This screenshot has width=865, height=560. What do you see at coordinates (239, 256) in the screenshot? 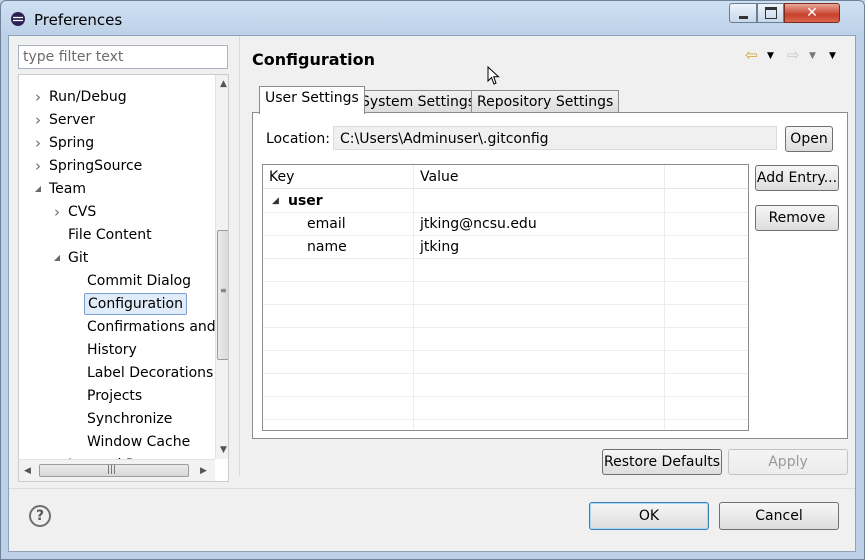
I see `pane-divider` at bounding box center [239, 256].